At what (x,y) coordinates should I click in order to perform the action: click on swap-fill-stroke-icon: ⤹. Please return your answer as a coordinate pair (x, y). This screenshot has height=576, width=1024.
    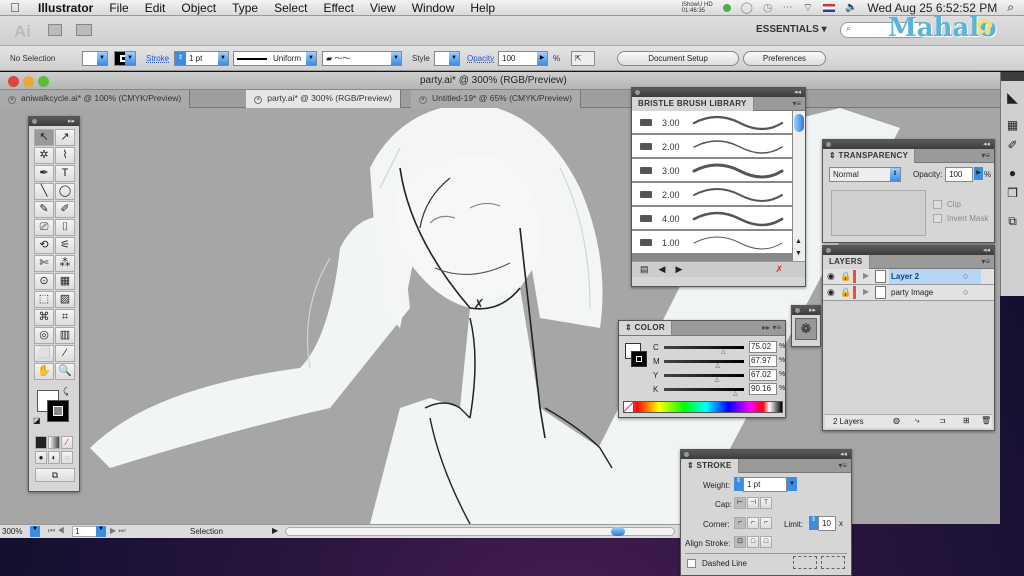
    Looking at the image, I should click on (65, 391).